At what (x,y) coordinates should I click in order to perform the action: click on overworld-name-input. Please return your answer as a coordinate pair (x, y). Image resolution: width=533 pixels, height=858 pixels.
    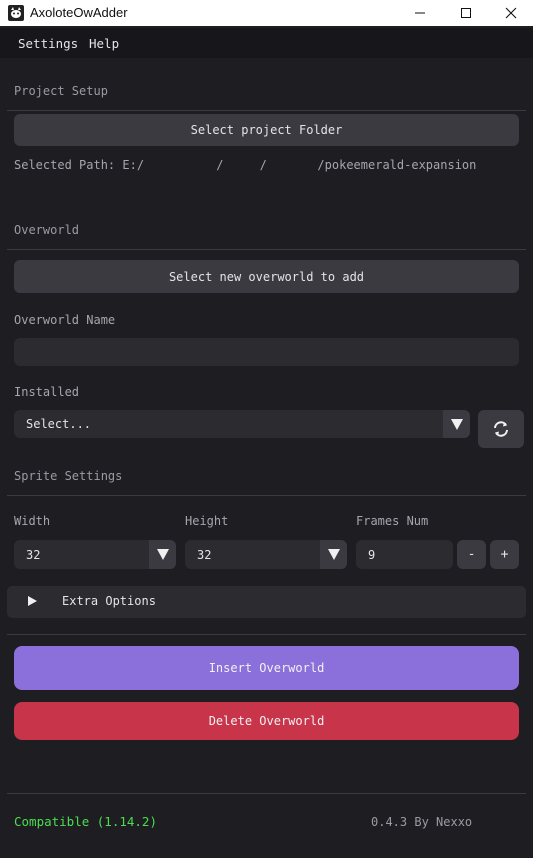
    Looking at the image, I should click on (266, 352).